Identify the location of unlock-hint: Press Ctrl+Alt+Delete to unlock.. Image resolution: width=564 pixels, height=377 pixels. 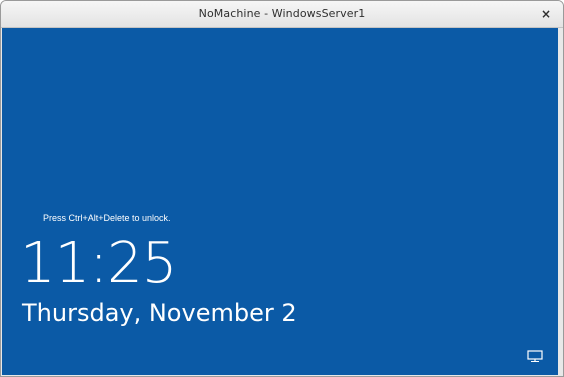
(107, 218).